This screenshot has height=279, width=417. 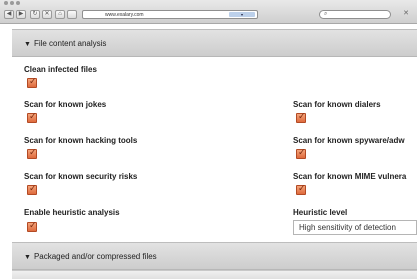 What do you see at coordinates (35, 14) in the screenshot?
I see `reload-icon: ↻` at bounding box center [35, 14].